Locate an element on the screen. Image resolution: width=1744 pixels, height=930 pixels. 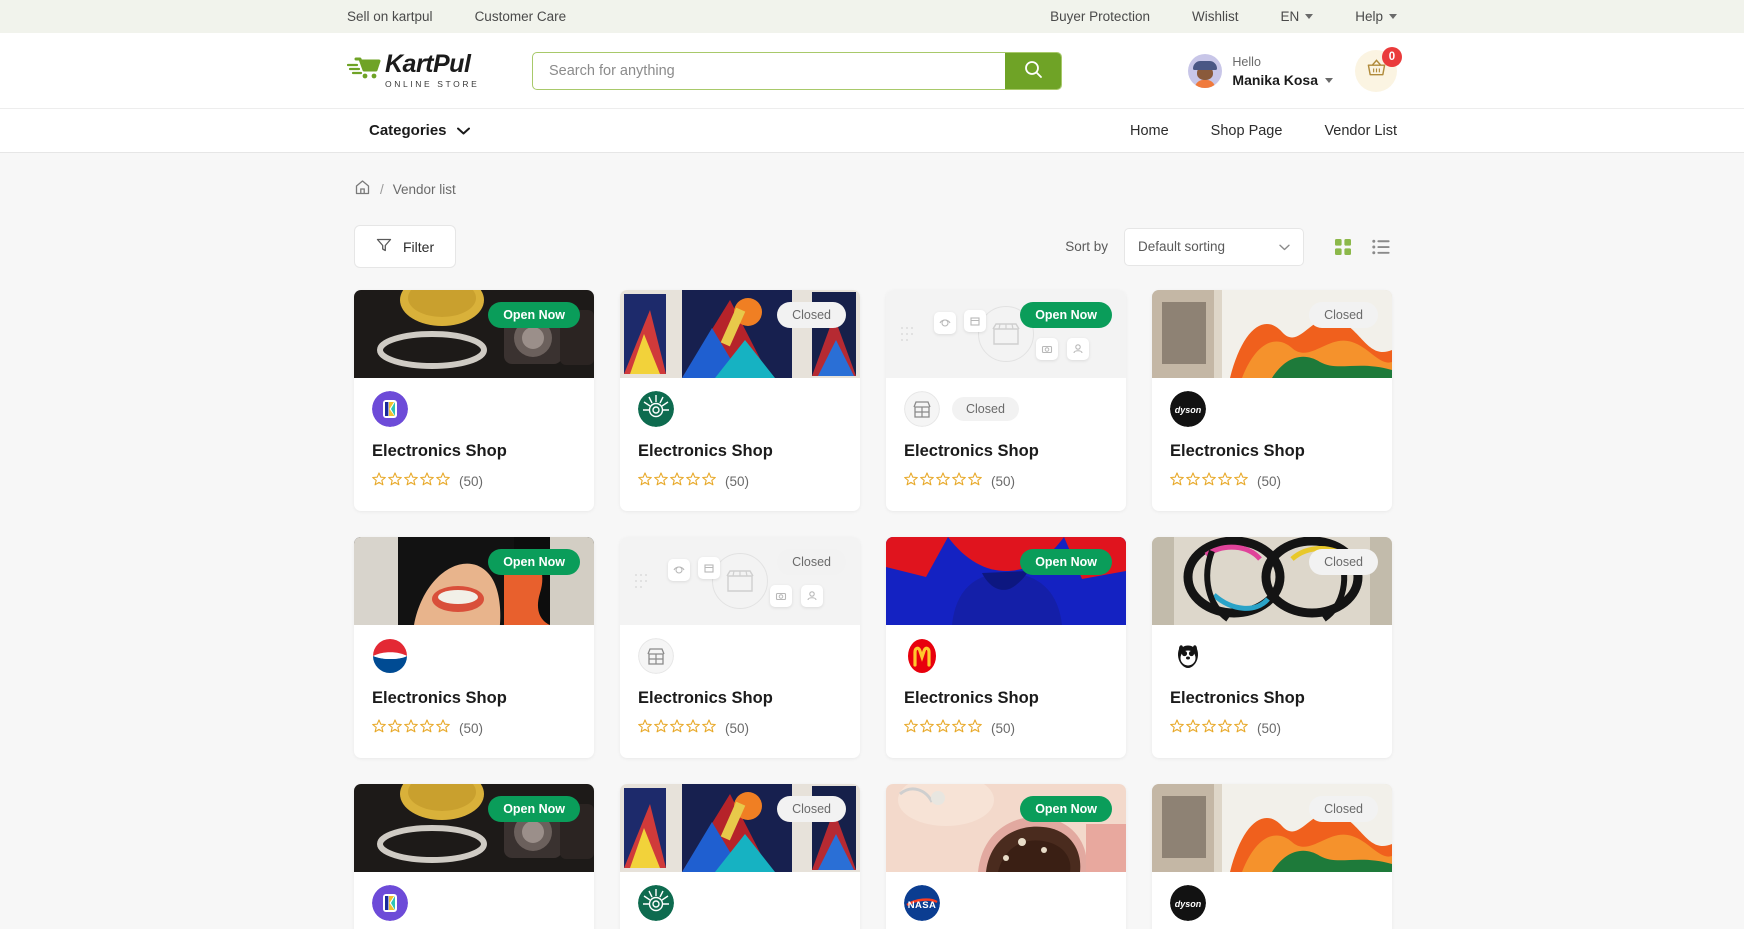
nasa-logo: NASA is located at coordinates (922, 903).